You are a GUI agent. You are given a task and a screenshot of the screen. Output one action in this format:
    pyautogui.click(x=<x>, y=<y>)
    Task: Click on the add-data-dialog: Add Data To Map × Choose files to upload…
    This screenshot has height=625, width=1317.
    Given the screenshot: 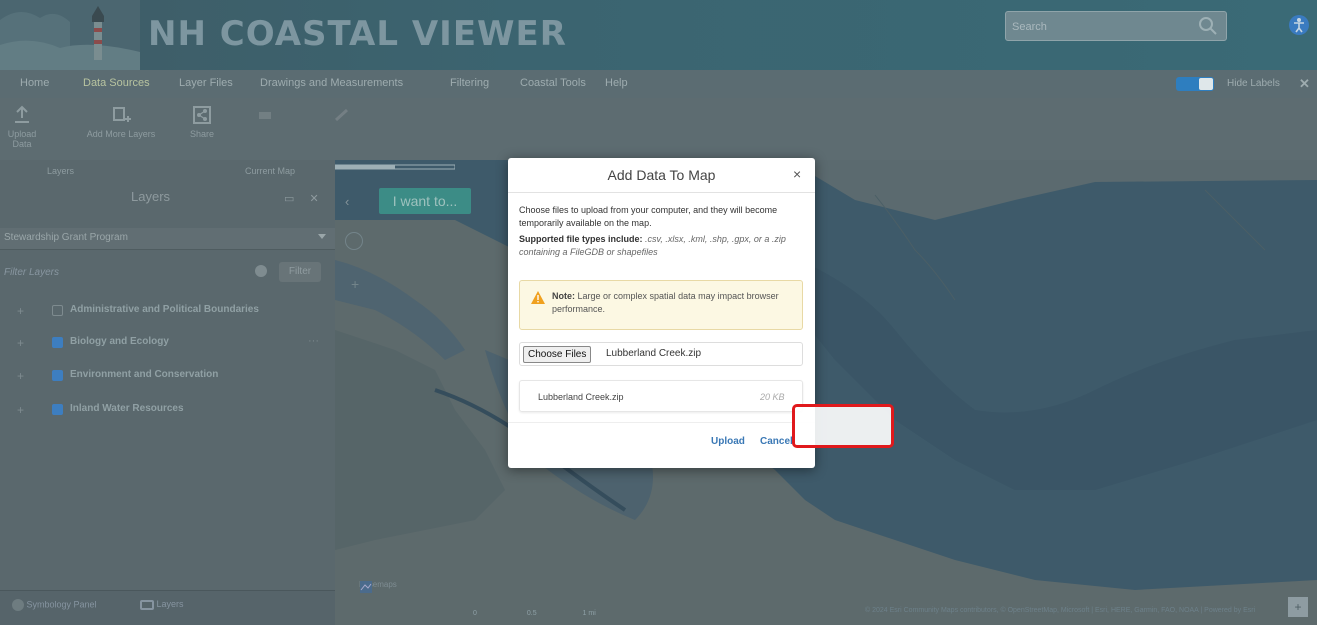 What is the action you would take?
    pyautogui.click(x=661, y=313)
    